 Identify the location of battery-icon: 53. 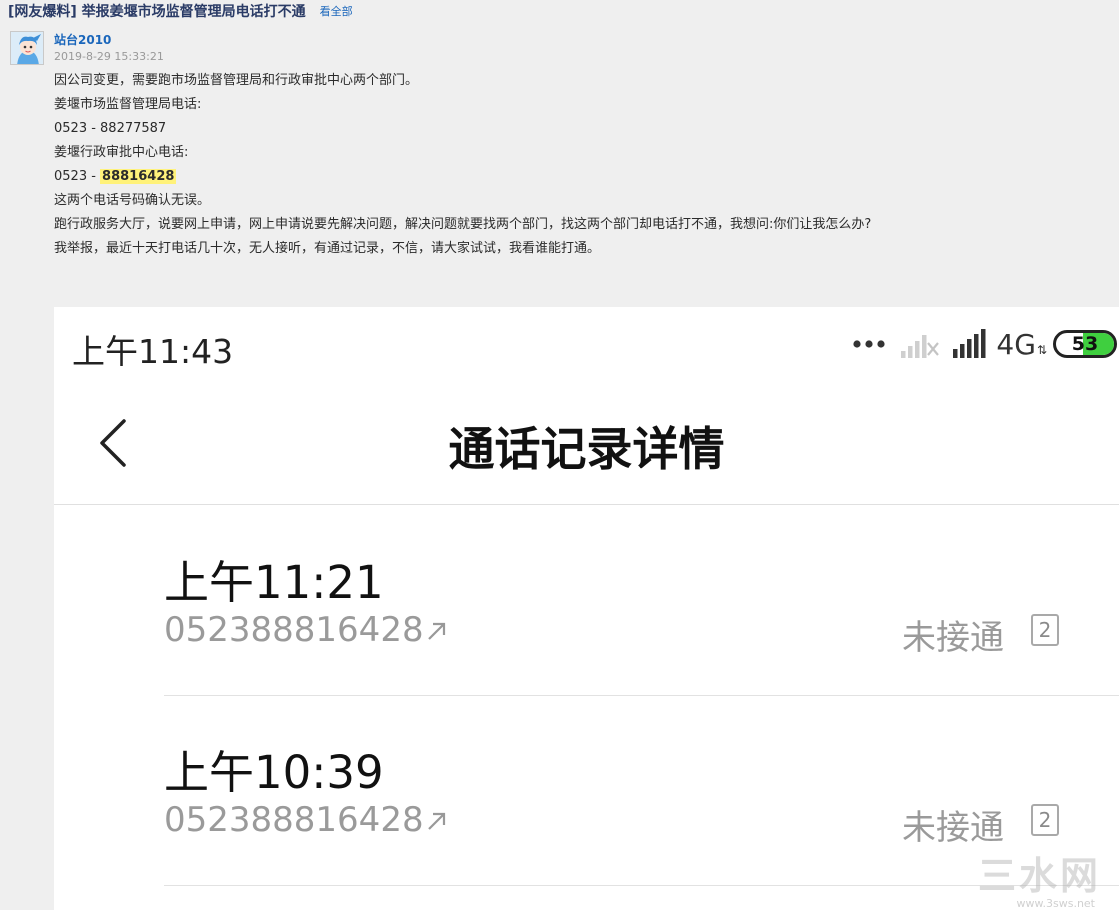
(1085, 344).